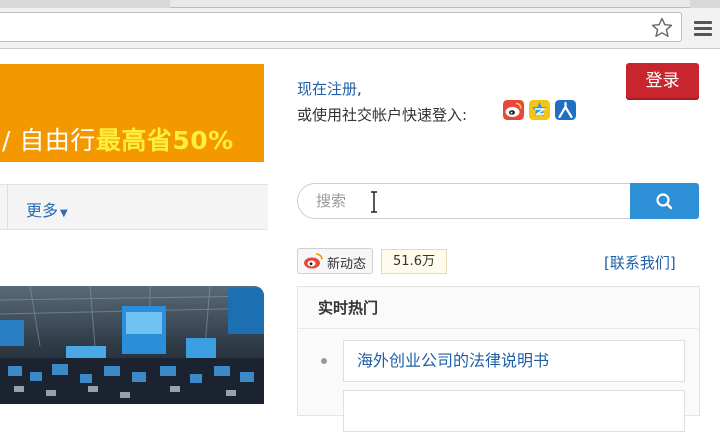 Image resolution: width=720 pixels, height=432 pixels. What do you see at coordinates (42, 210) in the screenshot?
I see `nav-more-label: 更多` at bounding box center [42, 210].